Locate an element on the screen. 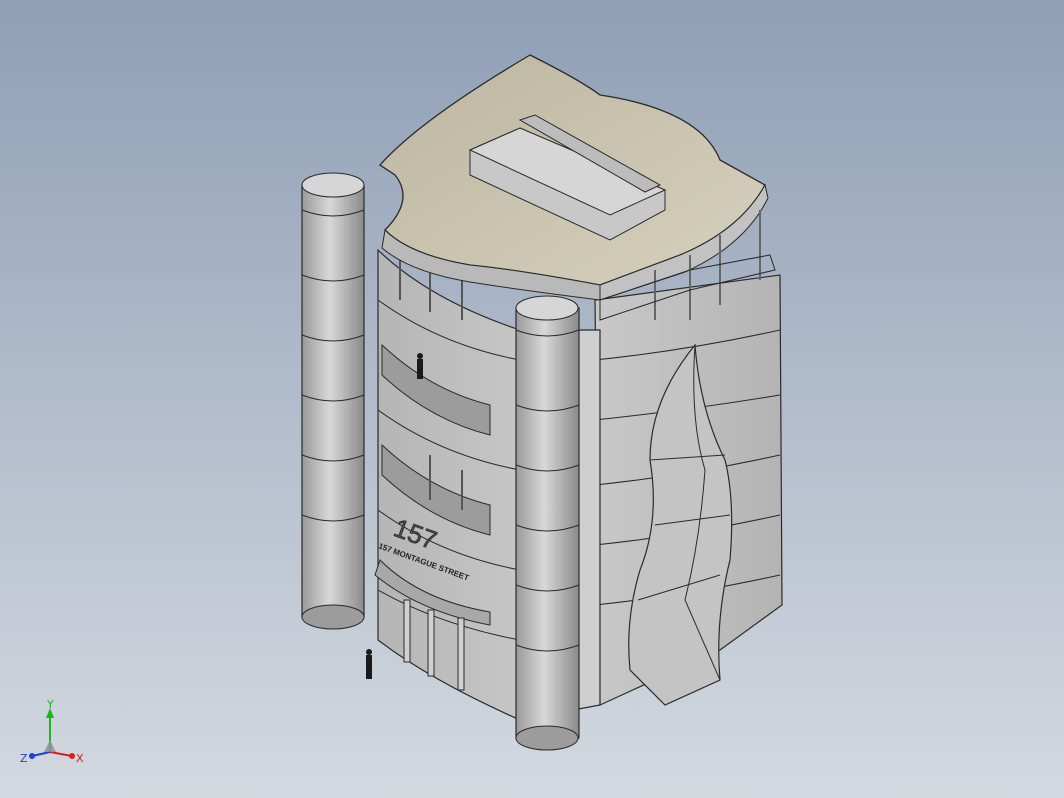 Image resolution: width=1064 pixels, height=798 pixels. person-figure-balcony is located at coordinates (420, 366).